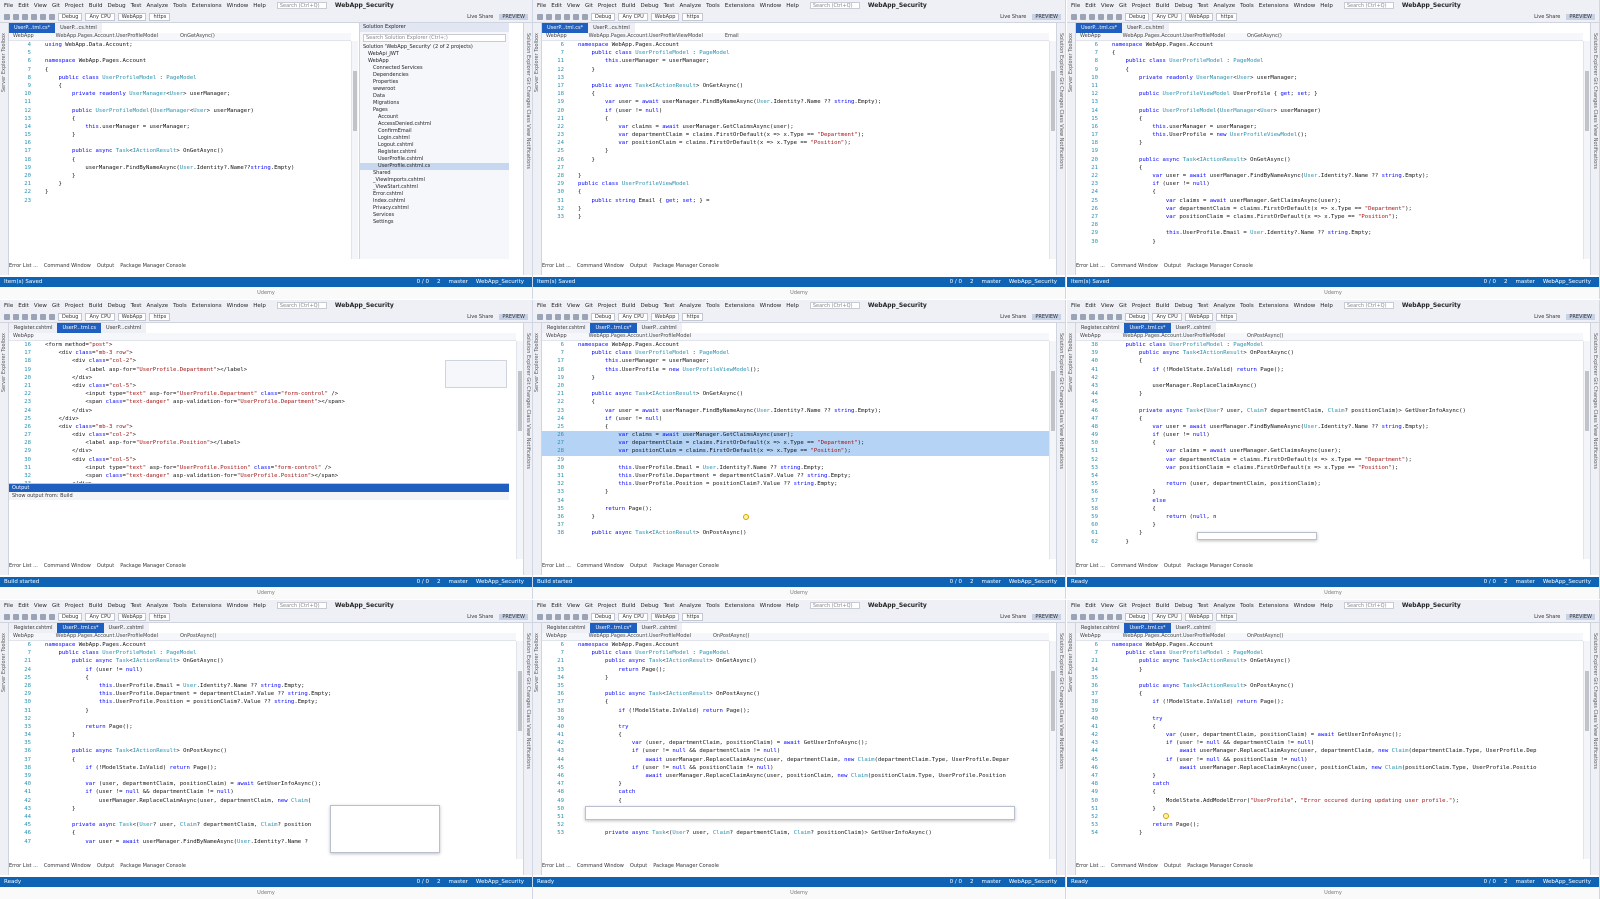  I want to click on nav-dropdown: OnPostAsync(), so click(198, 636).